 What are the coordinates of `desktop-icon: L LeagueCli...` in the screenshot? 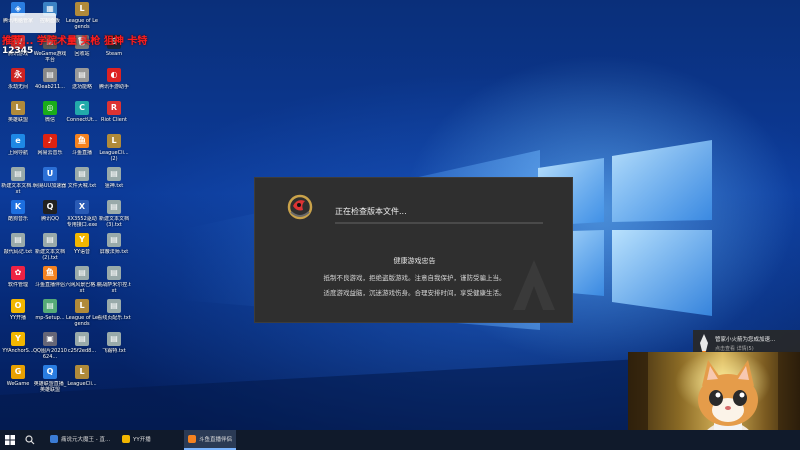 It's located at (82, 385).